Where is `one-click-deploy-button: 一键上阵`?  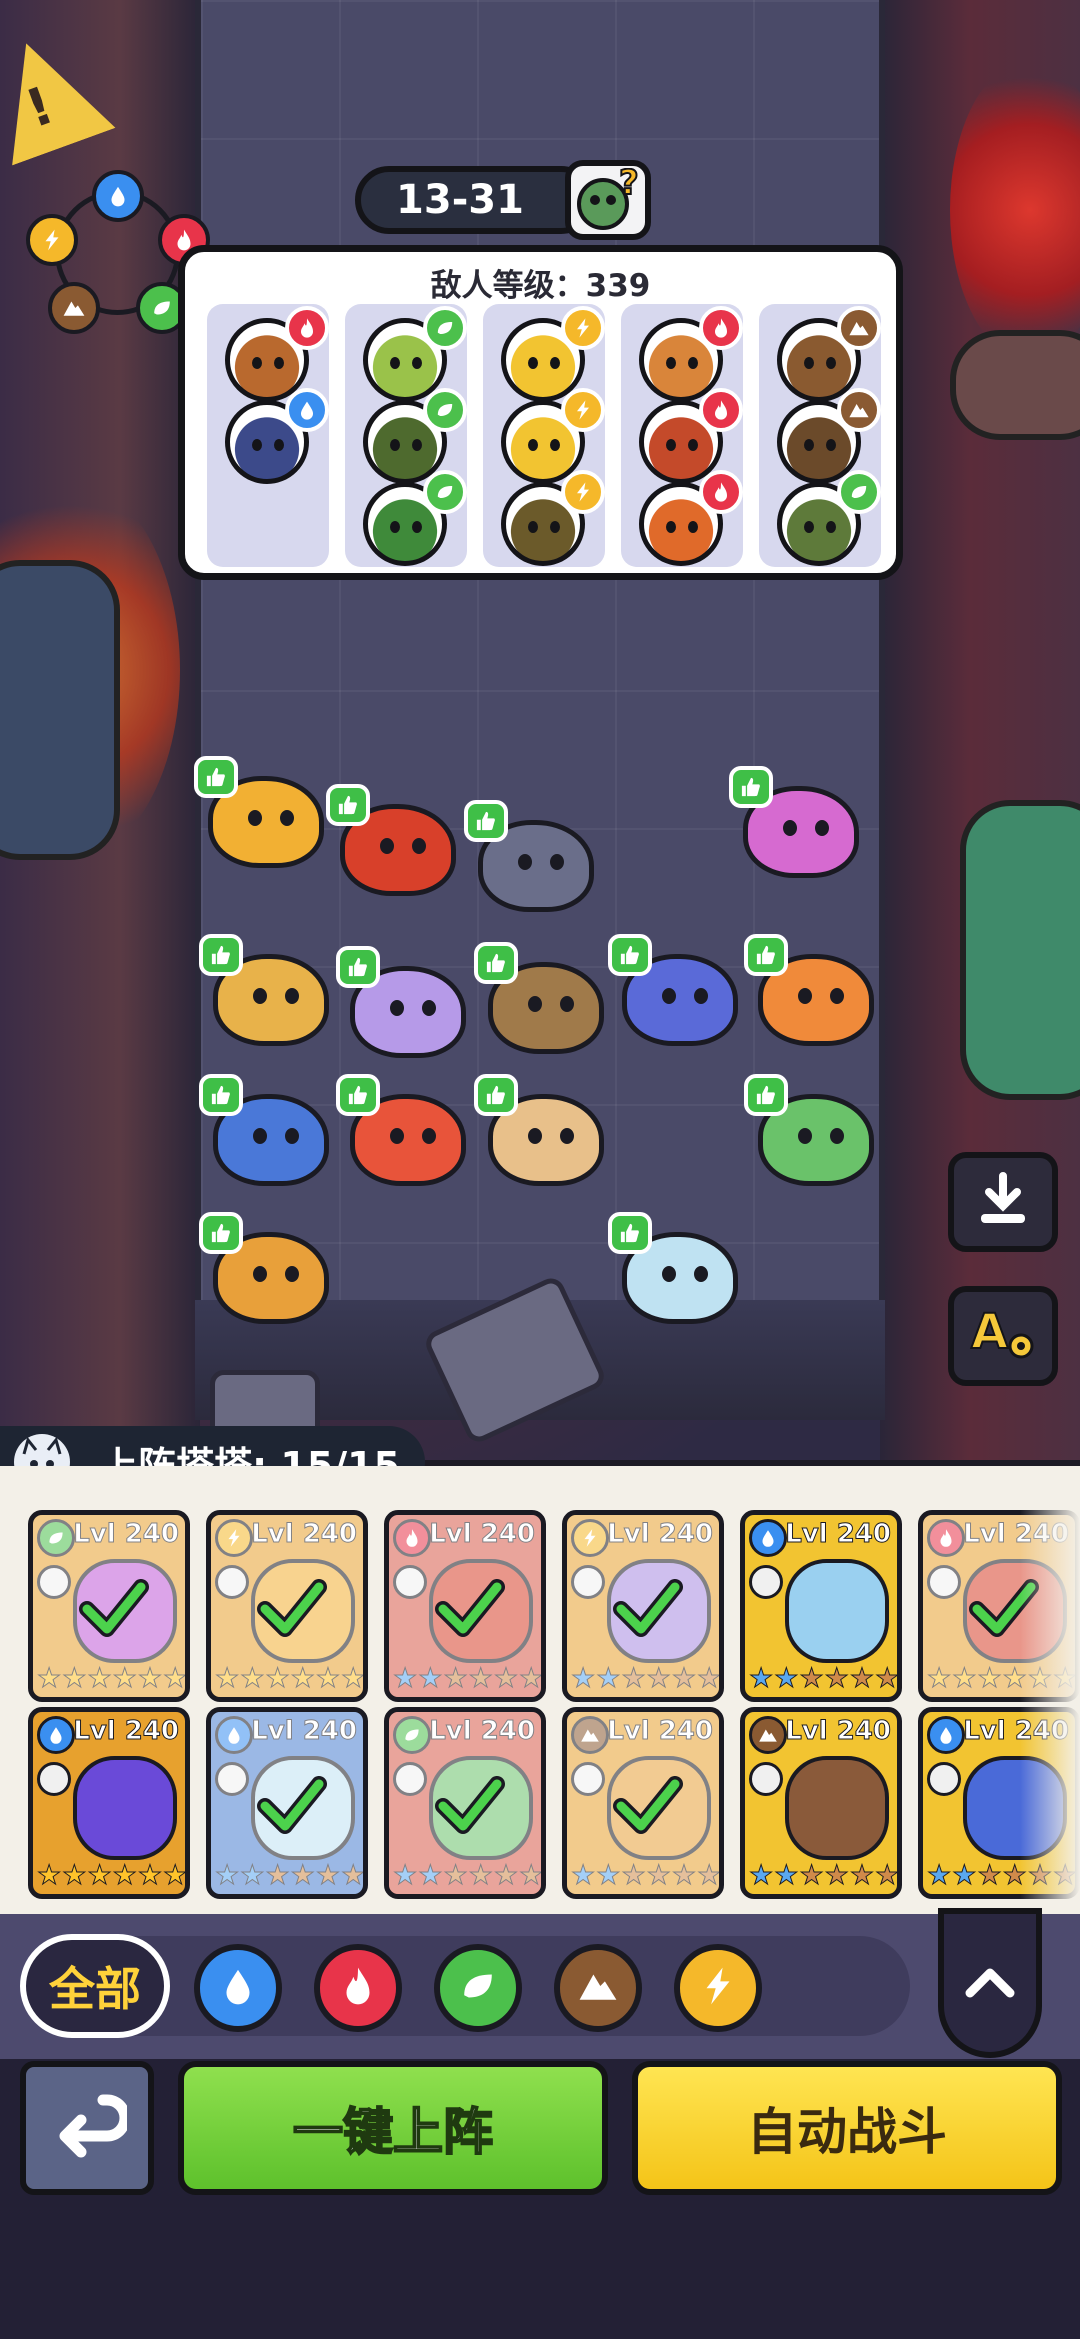
one-click-deploy-button: 一键上阵 is located at coordinates (393, 2128).